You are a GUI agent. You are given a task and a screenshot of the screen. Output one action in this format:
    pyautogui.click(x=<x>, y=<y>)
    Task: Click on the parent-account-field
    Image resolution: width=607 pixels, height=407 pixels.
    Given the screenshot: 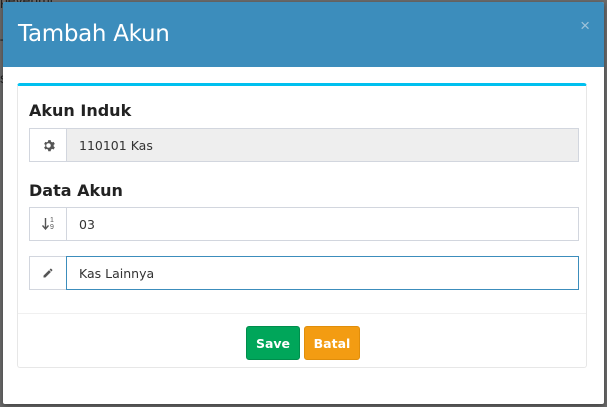 What is the action you would take?
    pyautogui.click(x=322, y=145)
    